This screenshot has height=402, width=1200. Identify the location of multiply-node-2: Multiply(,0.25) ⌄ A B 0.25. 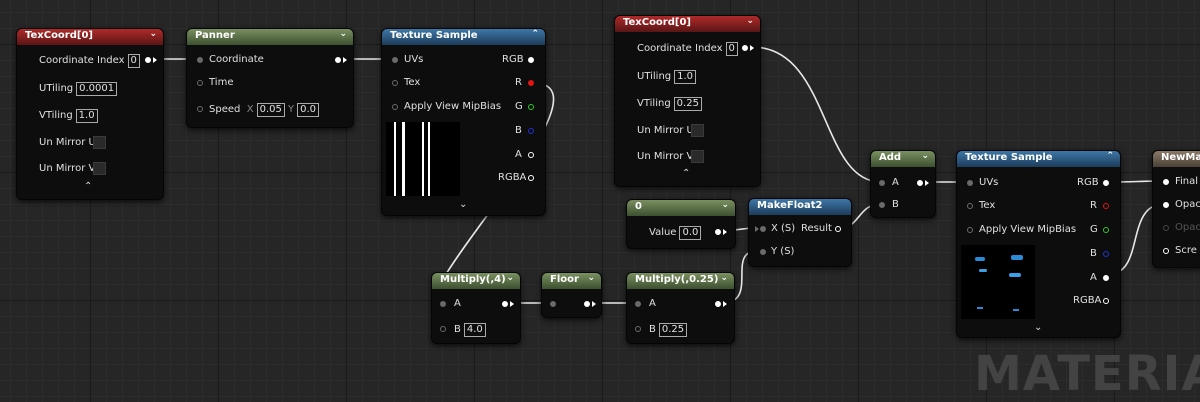
(680, 308).